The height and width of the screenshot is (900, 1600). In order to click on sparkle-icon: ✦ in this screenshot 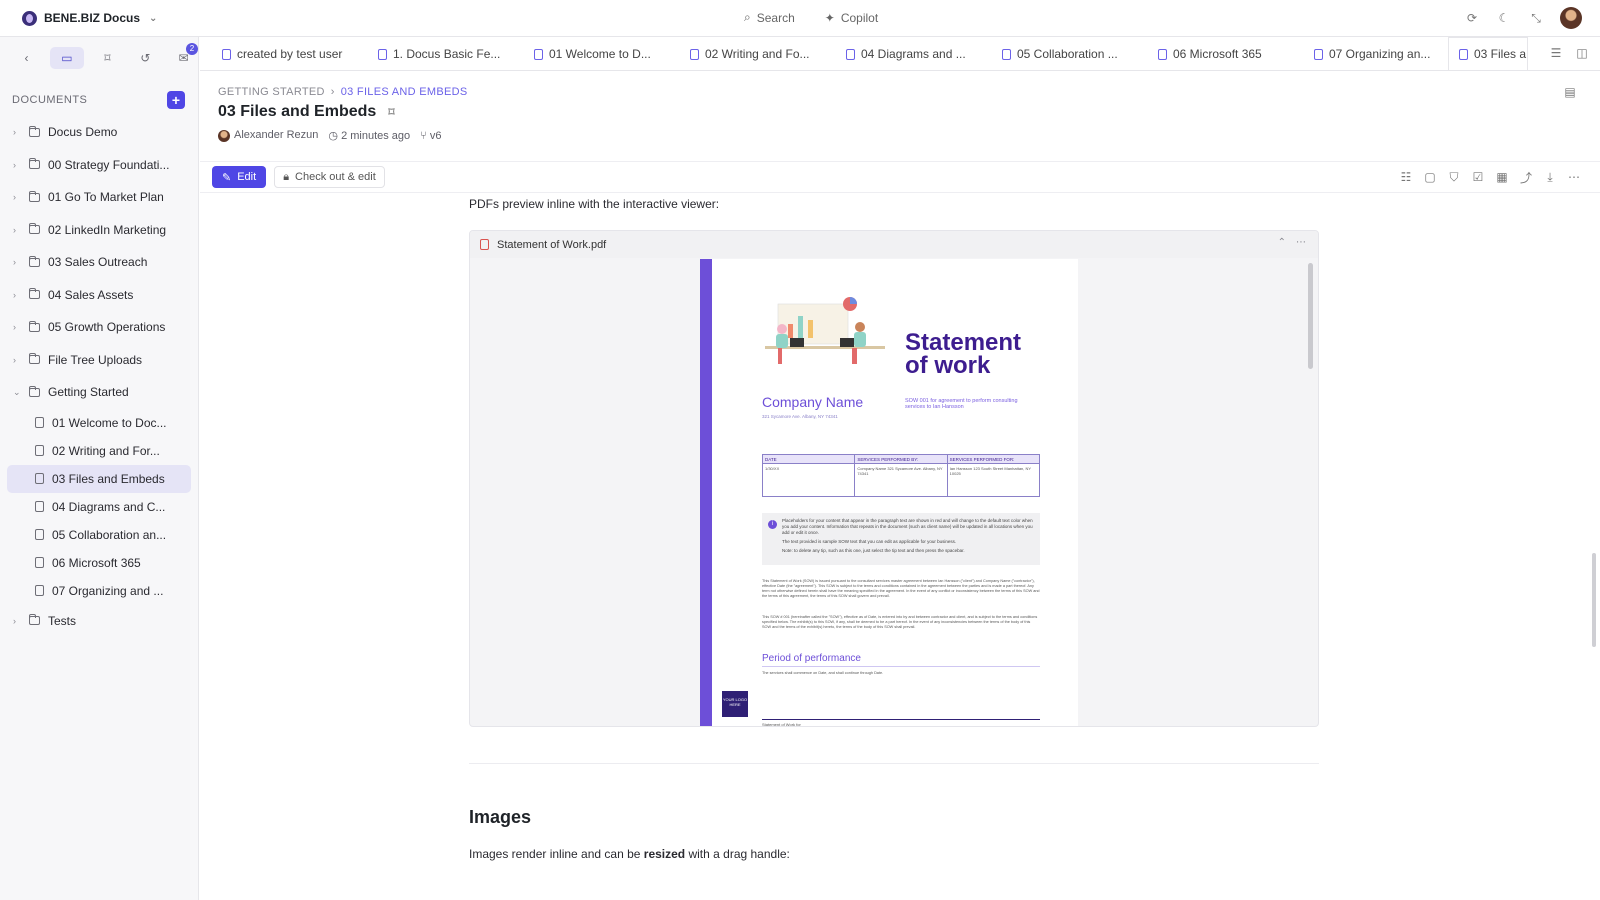, I will do `click(829, 17)`.